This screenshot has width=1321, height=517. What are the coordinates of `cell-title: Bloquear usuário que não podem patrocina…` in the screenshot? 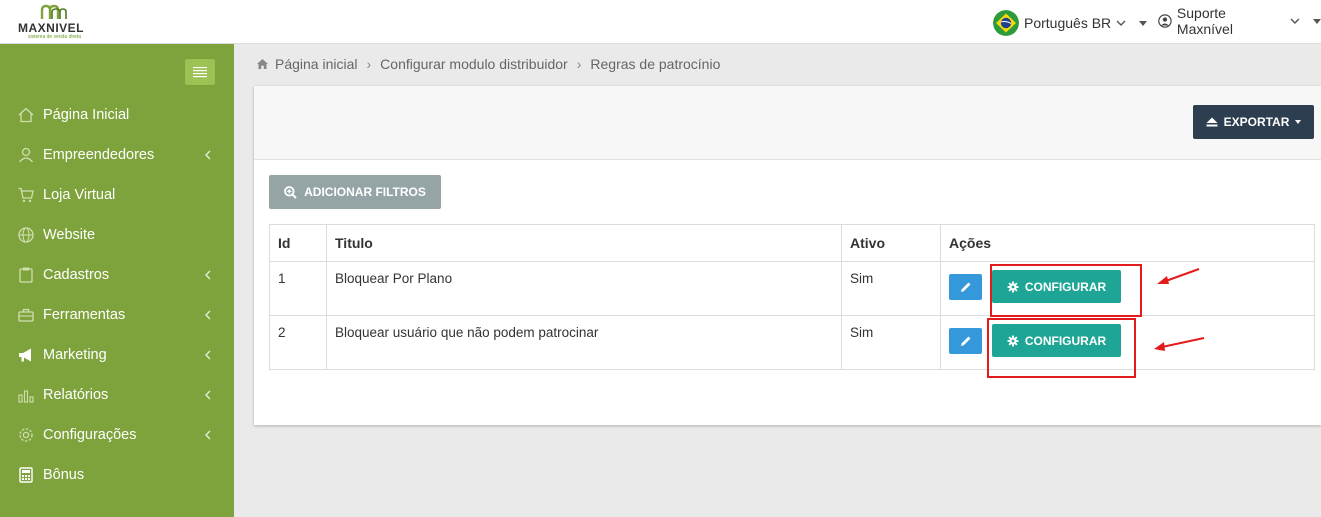 It's located at (584, 342).